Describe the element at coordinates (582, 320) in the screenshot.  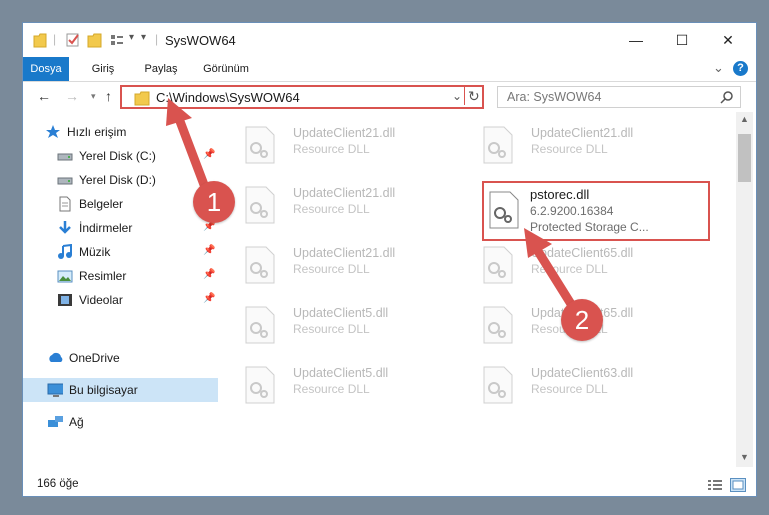
I see `step-badge-2: 2` at that location.